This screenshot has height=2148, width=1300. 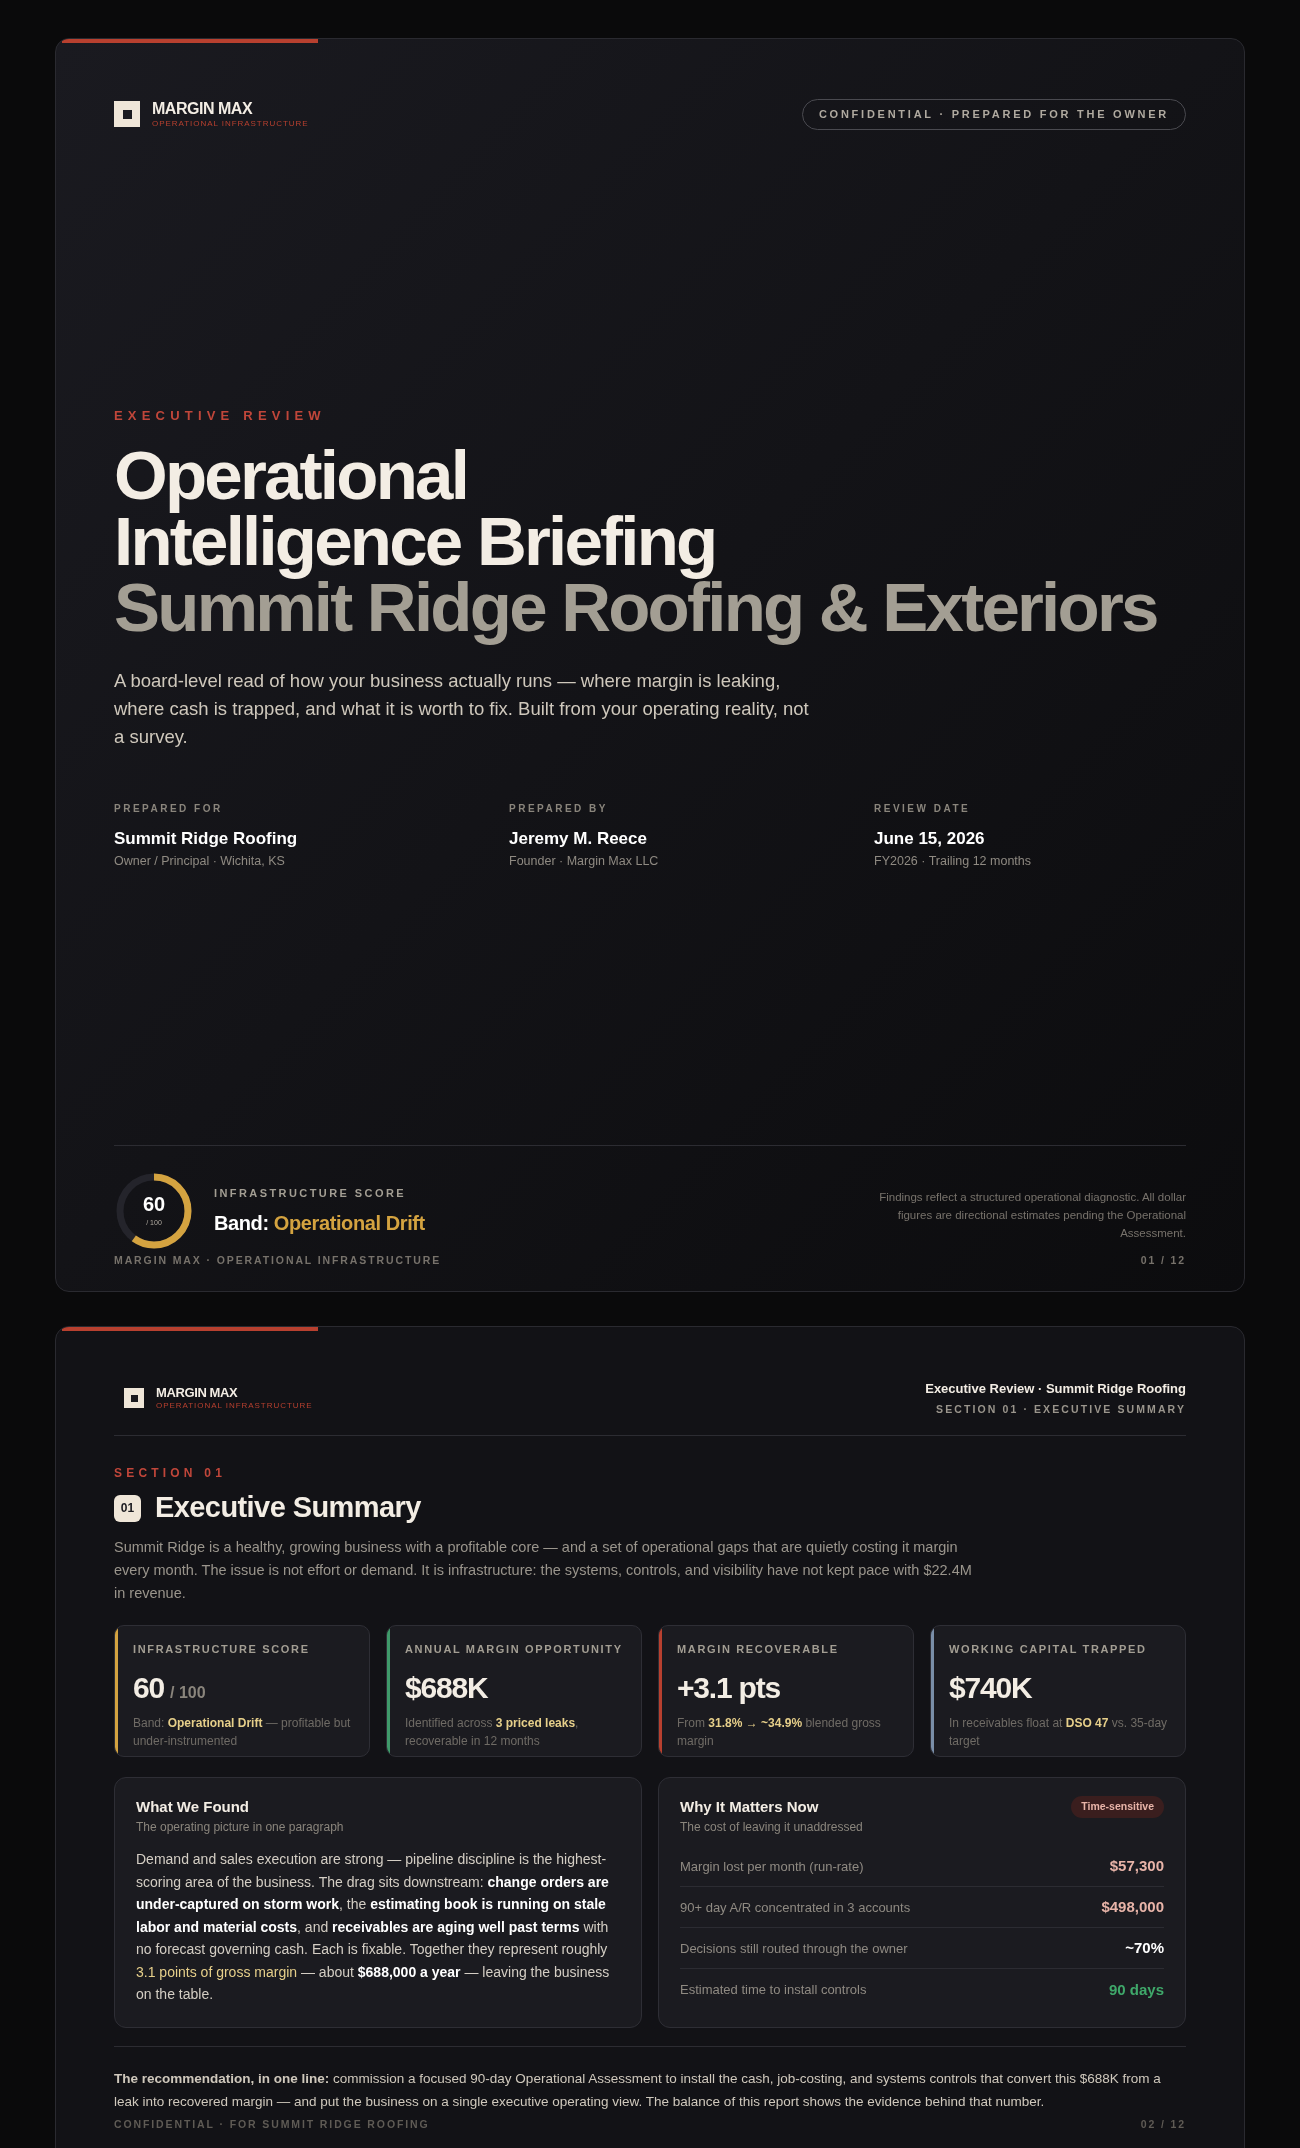 What do you see at coordinates (638, 2090) in the screenshot?
I see `recommendation: The recommendation, in one line: commission a focused 90-day Operational Assessment to install the cash, job-costing, and systems controls that convert this $688K from a leak into recovered margin — and put the business on a single executive operating view. The balance of this report shows the evidence behind that number.` at bounding box center [638, 2090].